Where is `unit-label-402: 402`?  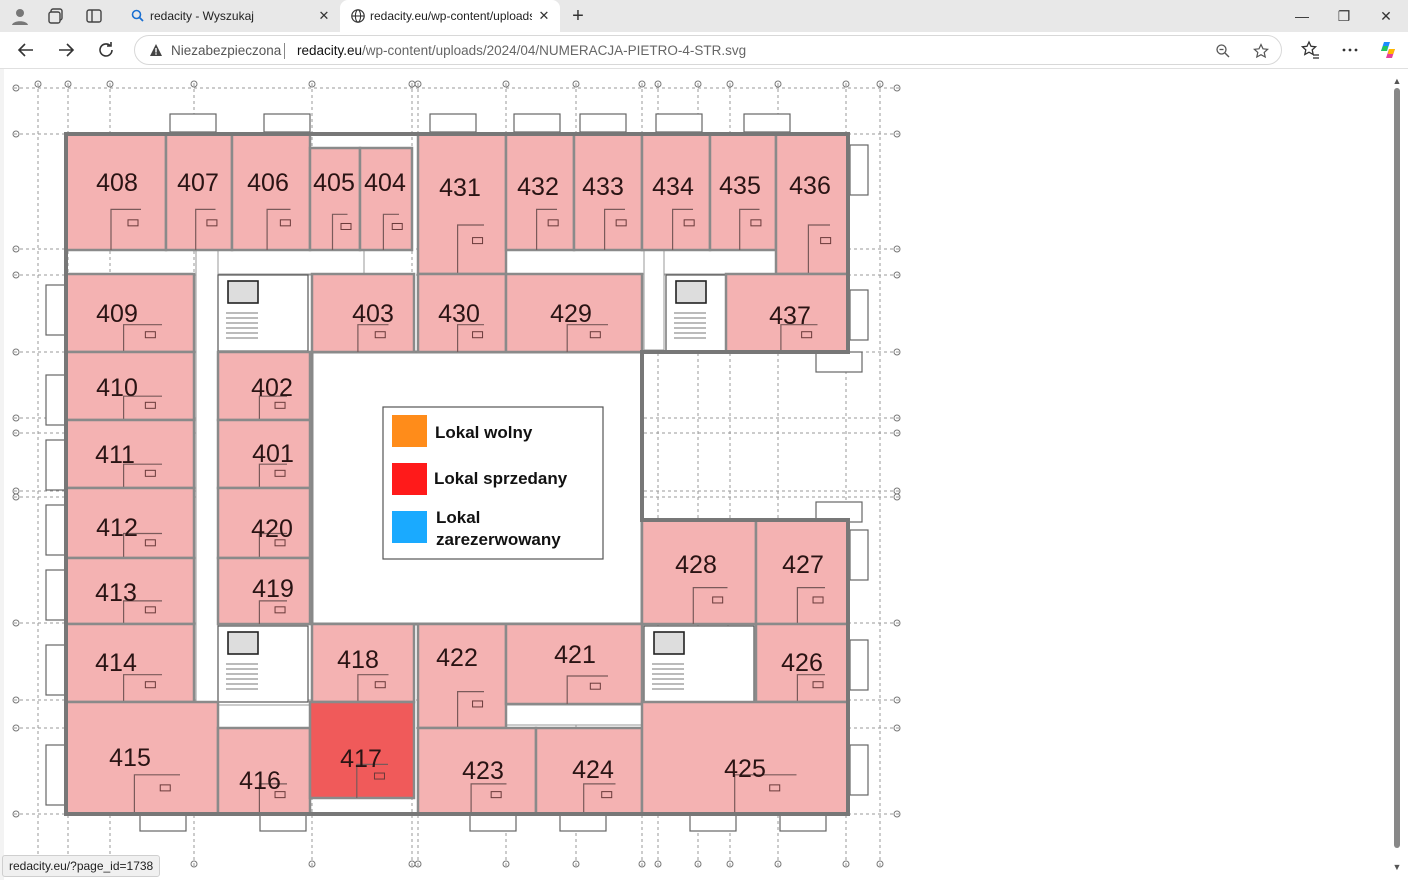
unit-label-402: 402 is located at coordinates (272, 388).